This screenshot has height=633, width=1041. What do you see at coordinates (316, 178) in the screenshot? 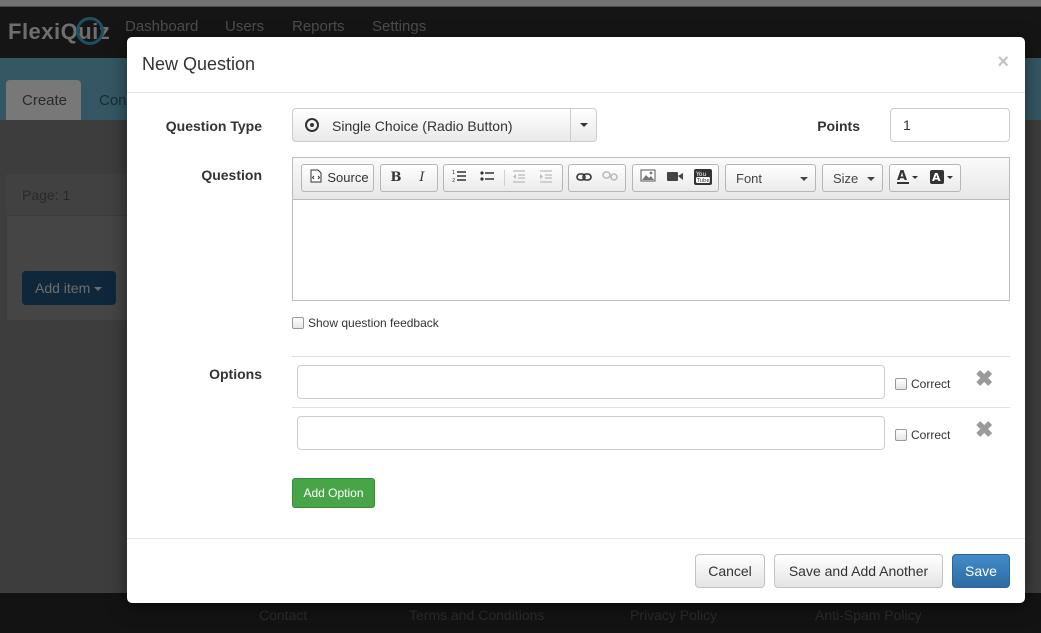
I see `source-icon` at bounding box center [316, 178].